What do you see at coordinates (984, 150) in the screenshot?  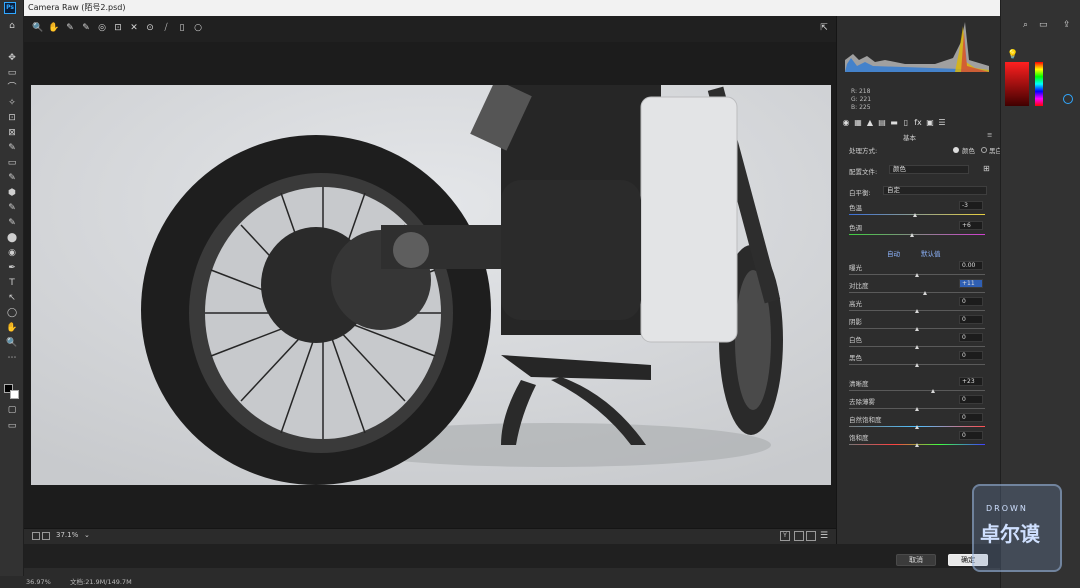 I see `treatment-bw-radio` at bounding box center [984, 150].